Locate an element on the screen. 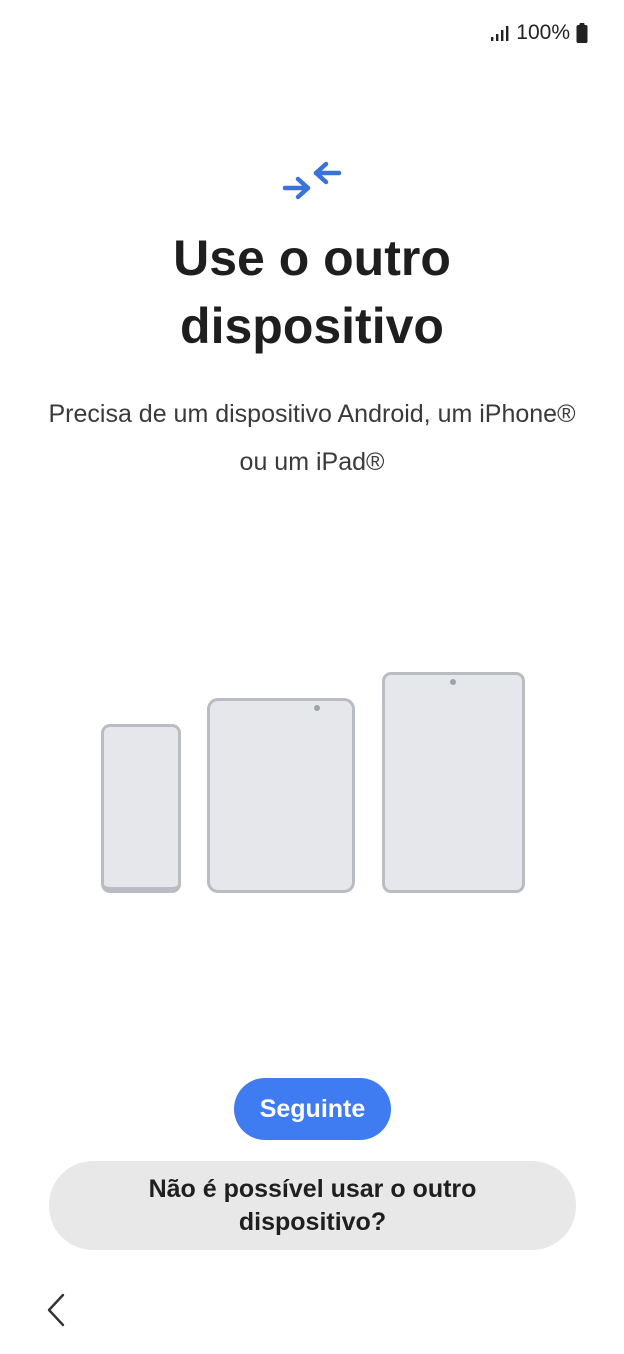  status-bar: 100% is located at coordinates (539, 33).